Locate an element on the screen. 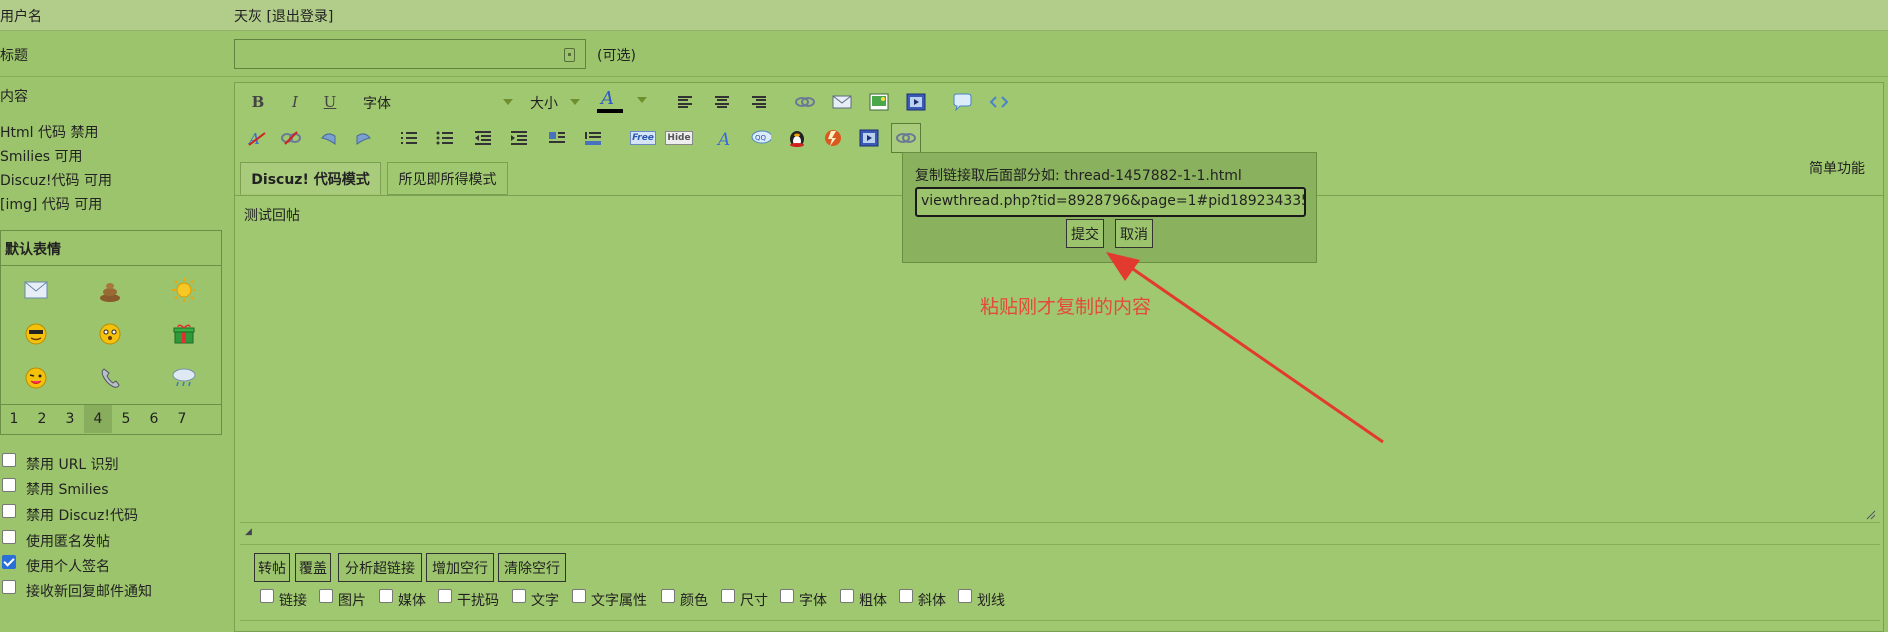 The height and width of the screenshot is (632, 1888). filter-color-checkbox is located at coordinates (668, 596).